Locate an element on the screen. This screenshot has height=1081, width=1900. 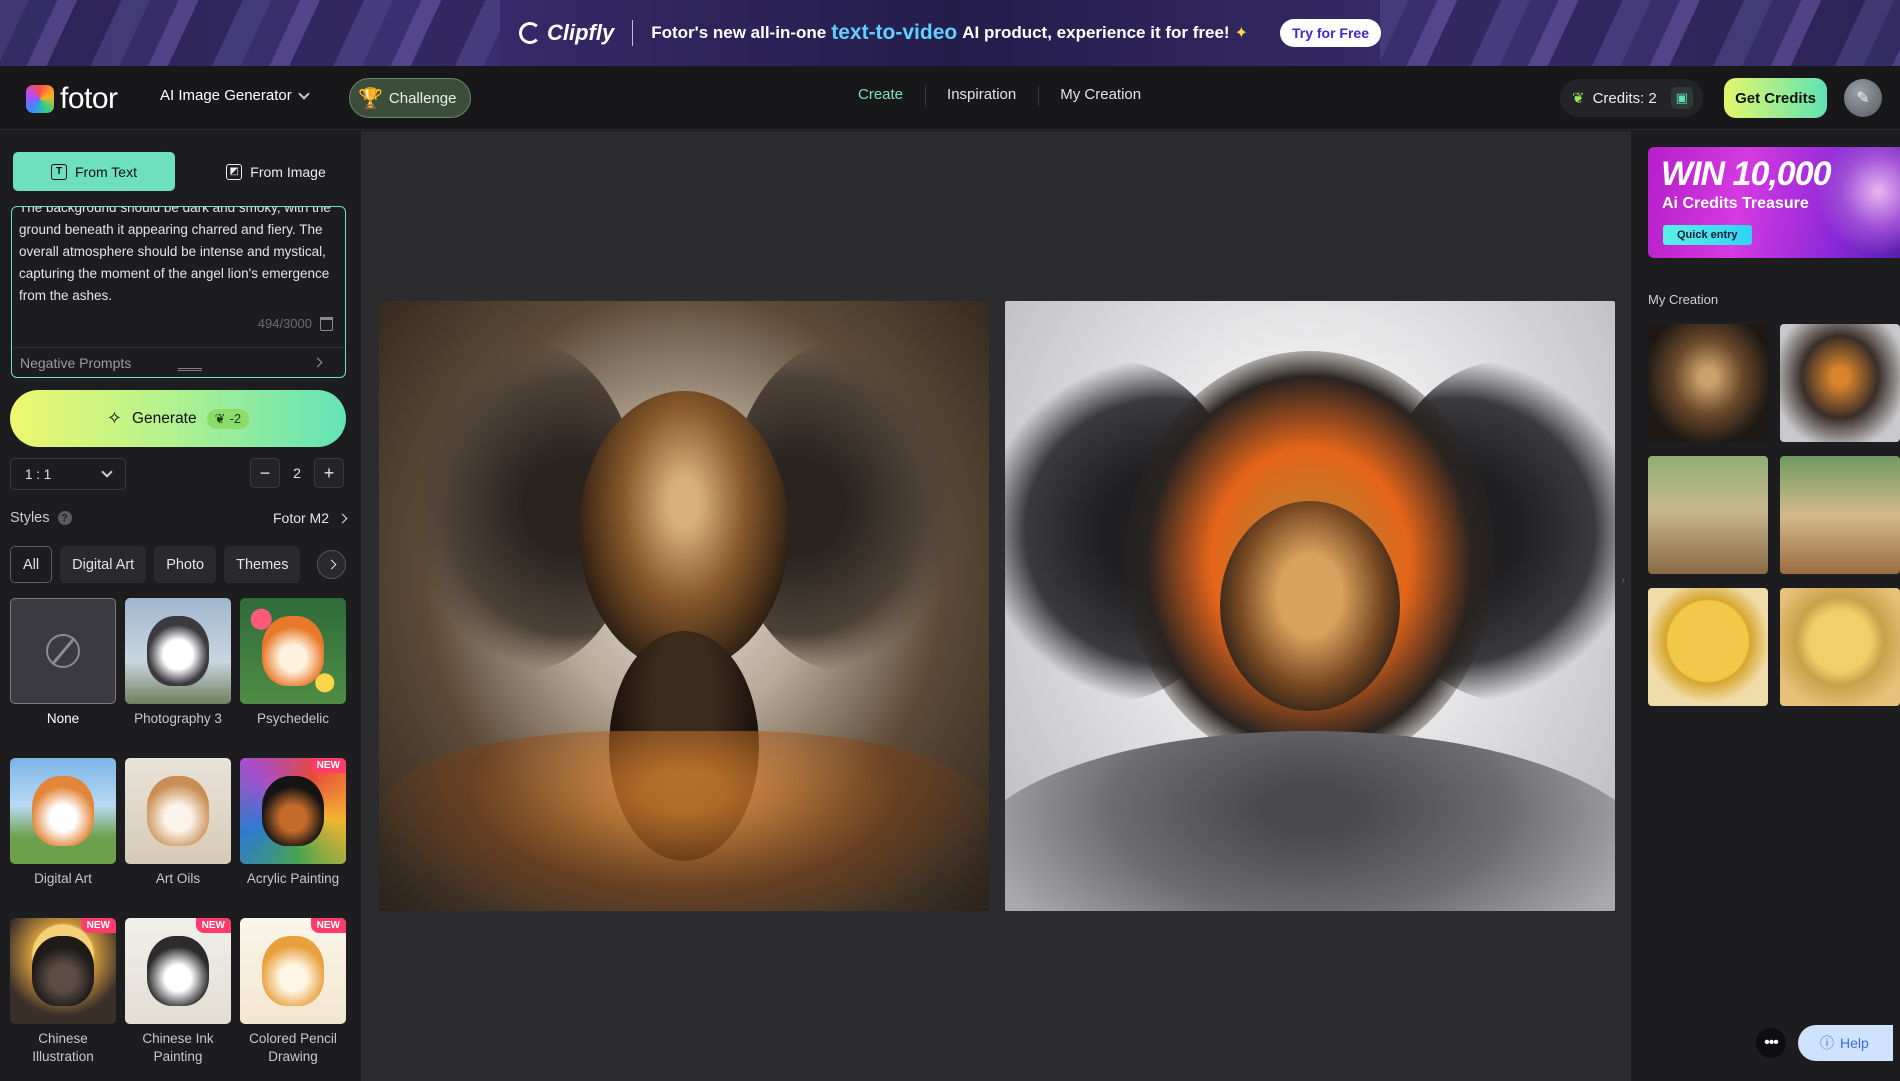
style-label: Photography 3 is located at coordinates (178, 718).